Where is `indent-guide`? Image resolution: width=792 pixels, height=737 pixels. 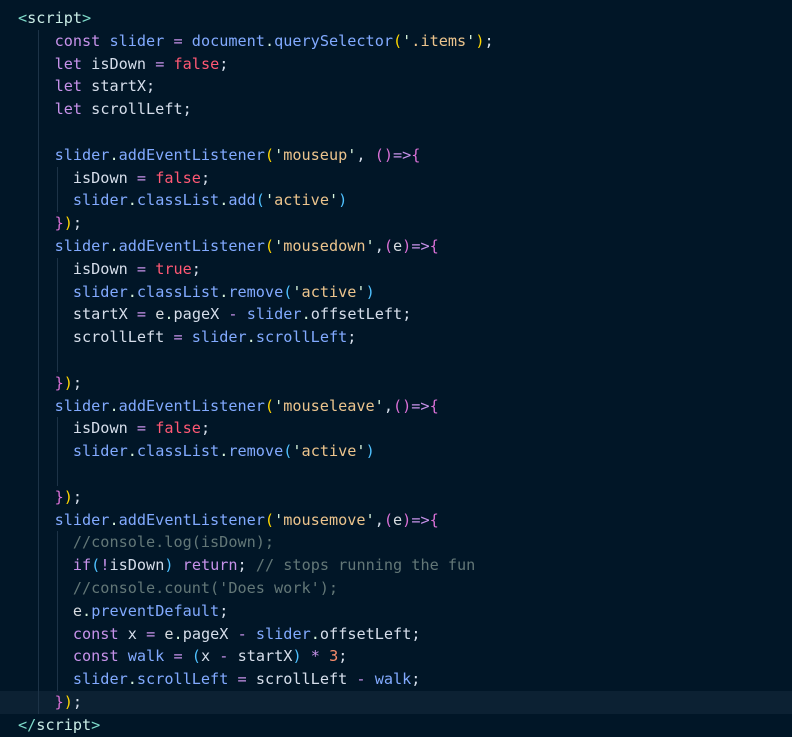
indent-guide is located at coordinates (57, 314).